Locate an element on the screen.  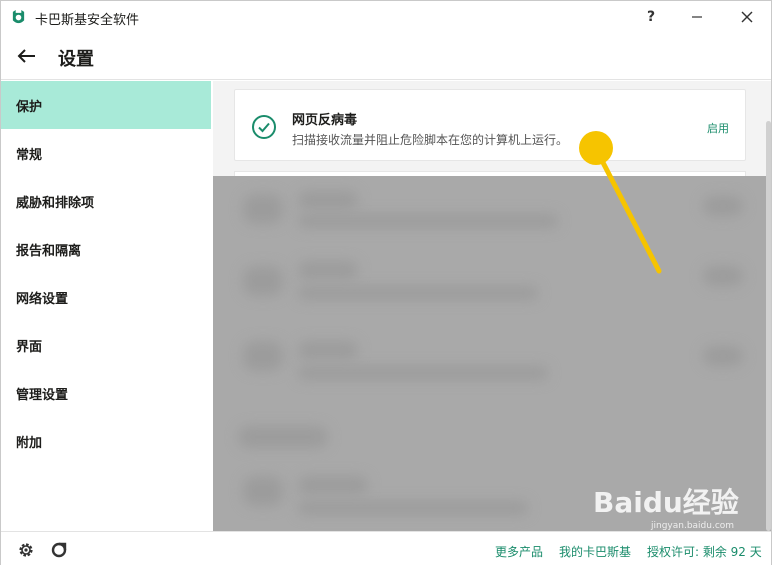
baidu-watermark: Baidu经验 is located at coordinates (666, 501).